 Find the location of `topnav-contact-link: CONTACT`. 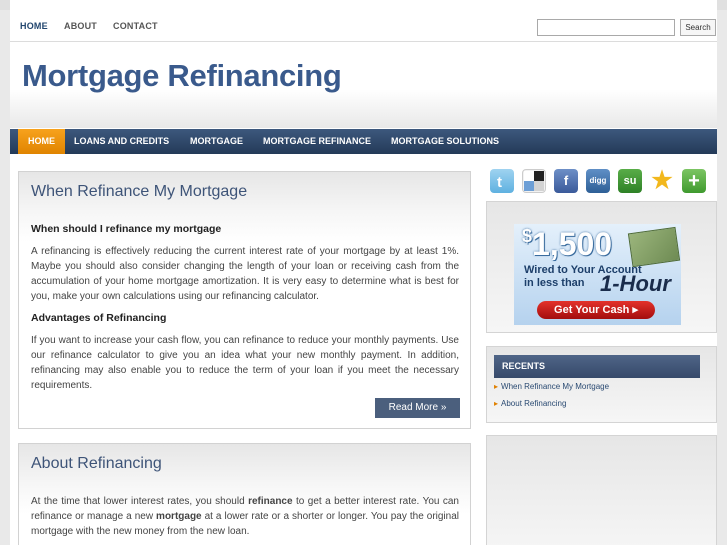

topnav-contact-link: CONTACT is located at coordinates (135, 26).